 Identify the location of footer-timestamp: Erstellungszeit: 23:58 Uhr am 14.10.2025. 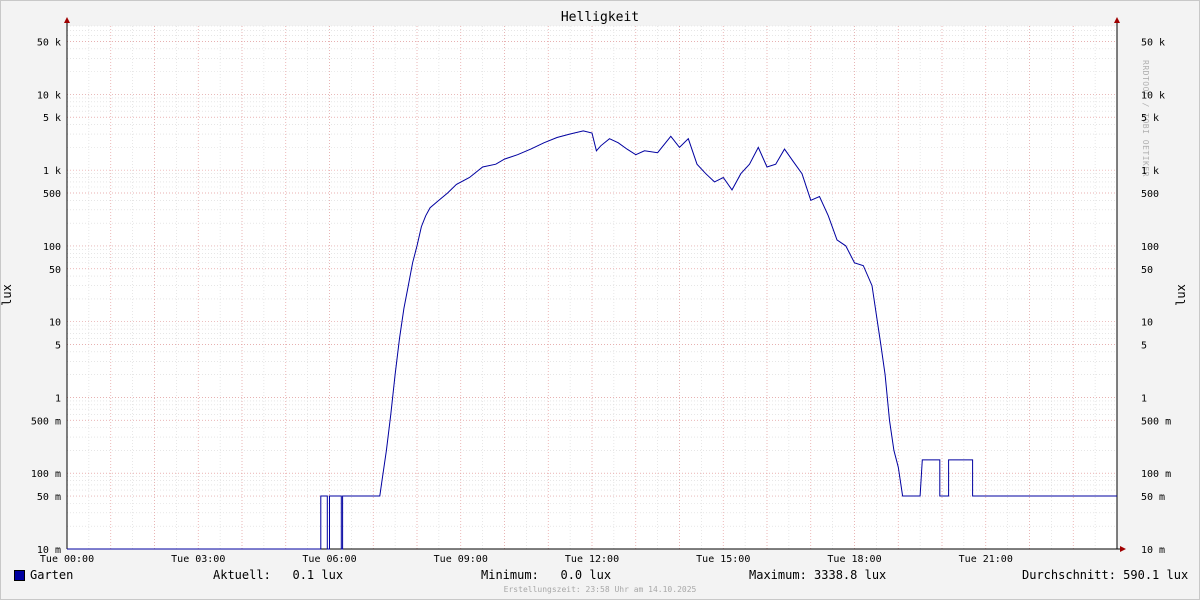
(600, 589).